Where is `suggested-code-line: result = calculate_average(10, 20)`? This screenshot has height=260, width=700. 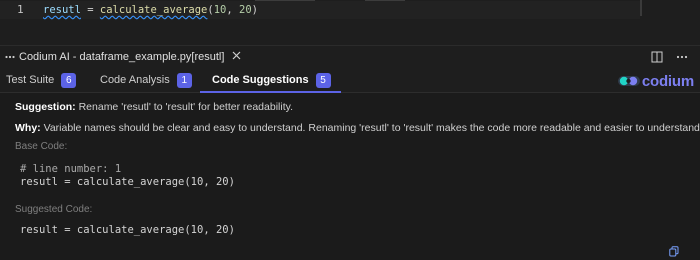 suggested-code-line: result = calculate_average(10, 20) is located at coordinates (127, 230).